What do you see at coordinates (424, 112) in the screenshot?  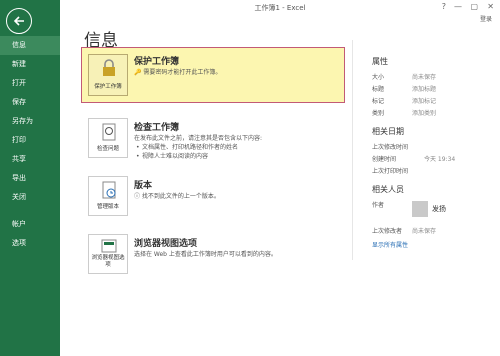 I see `prop-category-value: 添加类别` at bounding box center [424, 112].